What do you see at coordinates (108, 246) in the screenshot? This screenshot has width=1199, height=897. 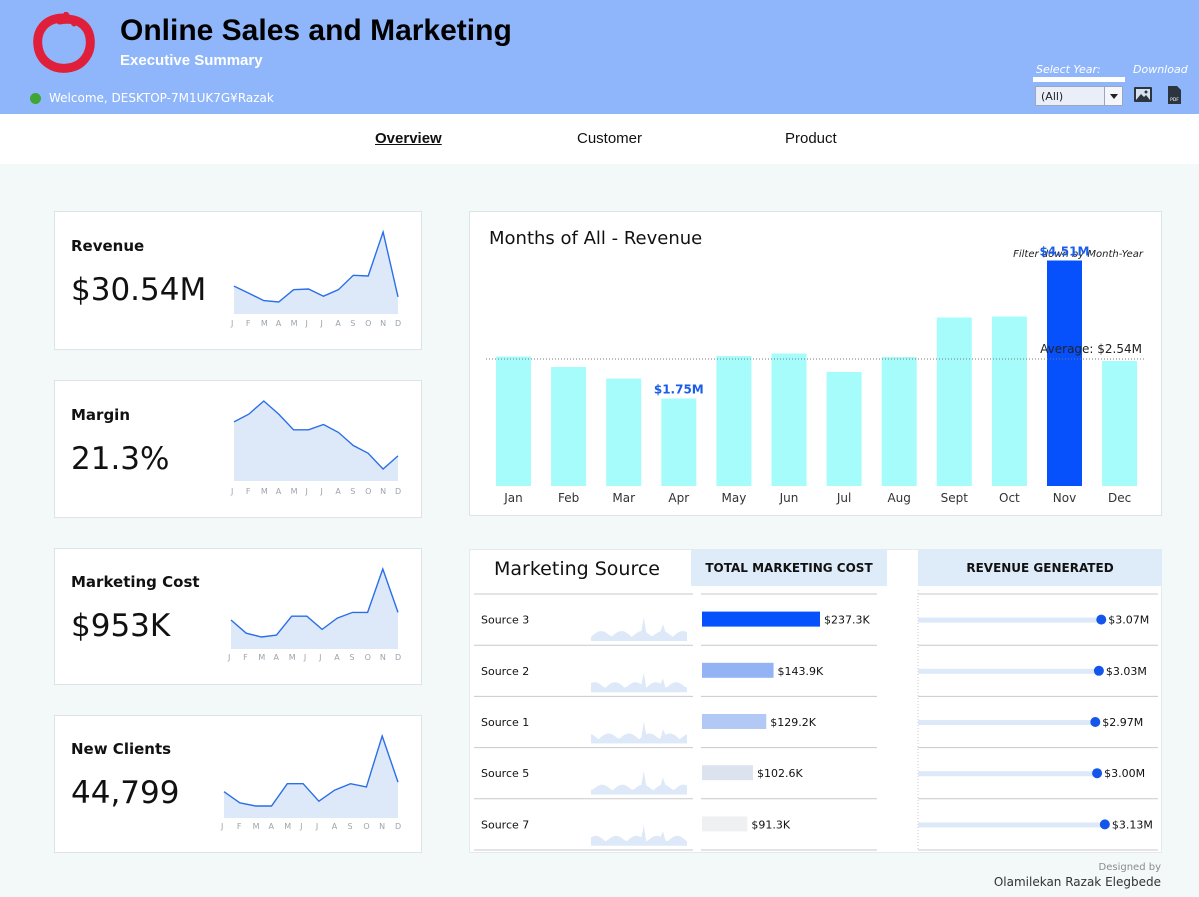 I see `kpi-label: Revenue` at bounding box center [108, 246].